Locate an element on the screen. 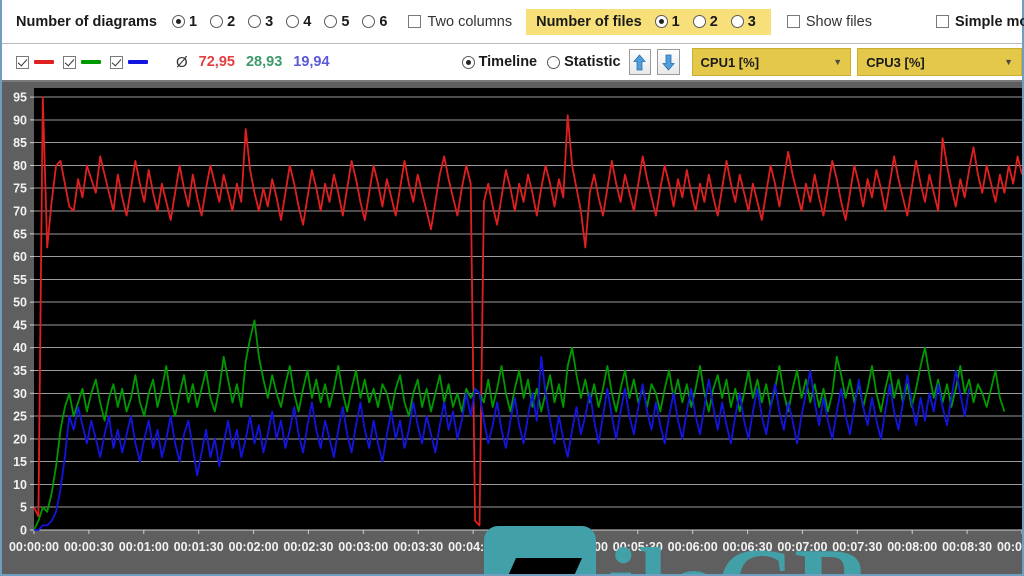 This screenshot has width=1024, height=576. svg-text: 70 is located at coordinates (20, 212).